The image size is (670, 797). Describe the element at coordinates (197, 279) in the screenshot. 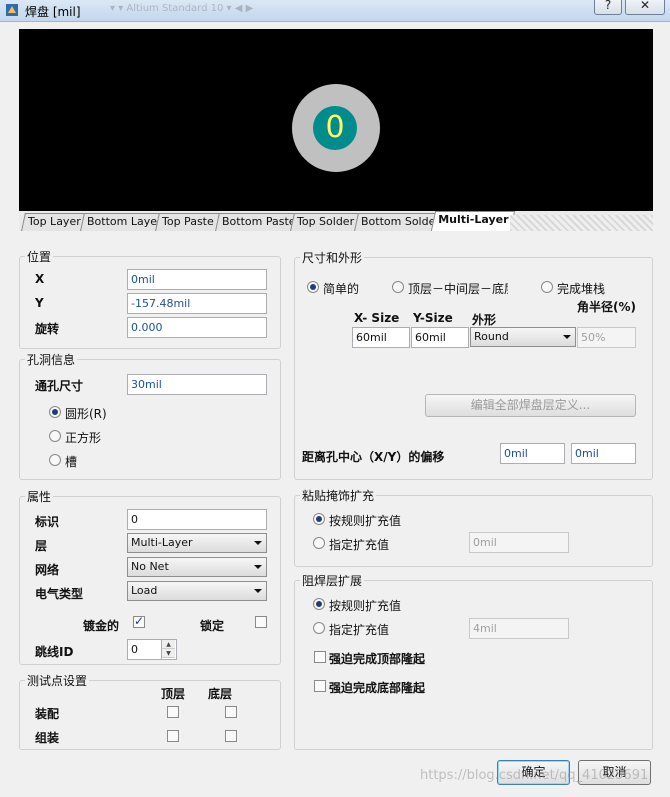

I see `x-field: 0mil` at that location.